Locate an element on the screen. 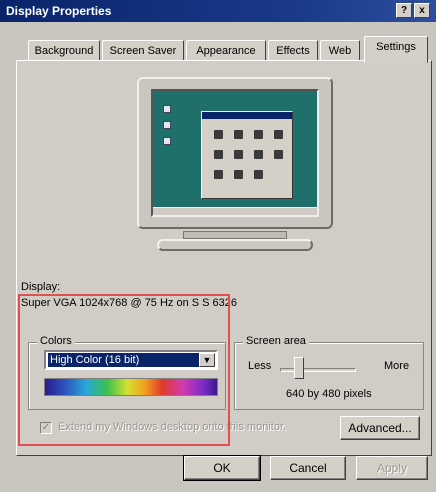 Image resolution: width=436 pixels, height=492 pixels. screen-area-group-title: Screen area is located at coordinates (276, 341).